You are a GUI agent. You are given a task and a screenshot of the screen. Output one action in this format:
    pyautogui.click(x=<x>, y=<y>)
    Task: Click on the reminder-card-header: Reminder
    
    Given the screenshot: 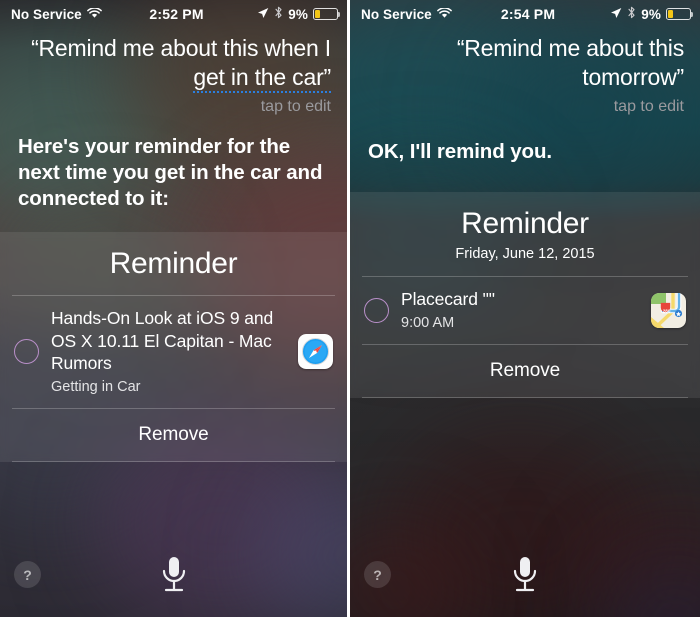 What is the action you would take?
    pyautogui.click(x=173, y=263)
    